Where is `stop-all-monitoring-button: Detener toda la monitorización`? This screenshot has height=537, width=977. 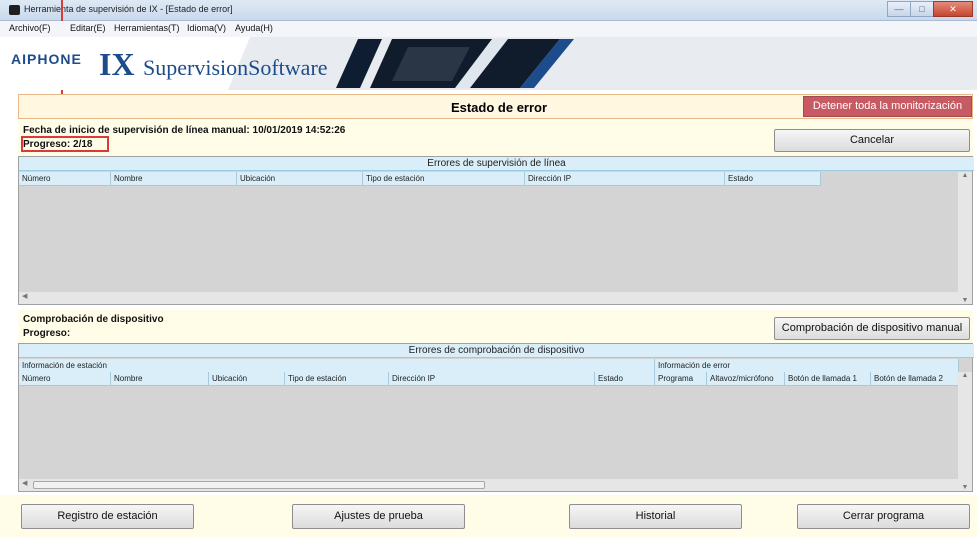 stop-all-monitoring-button: Detener toda la monitorización is located at coordinates (887, 106).